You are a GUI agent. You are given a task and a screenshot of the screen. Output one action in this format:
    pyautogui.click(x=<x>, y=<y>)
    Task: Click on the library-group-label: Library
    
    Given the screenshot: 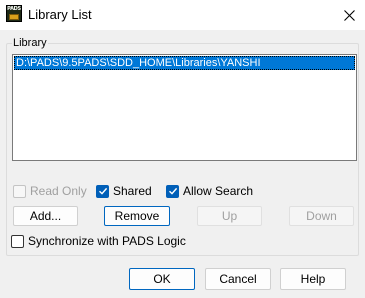 What is the action you would take?
    pyautogui.click(x=30, y=43)
    